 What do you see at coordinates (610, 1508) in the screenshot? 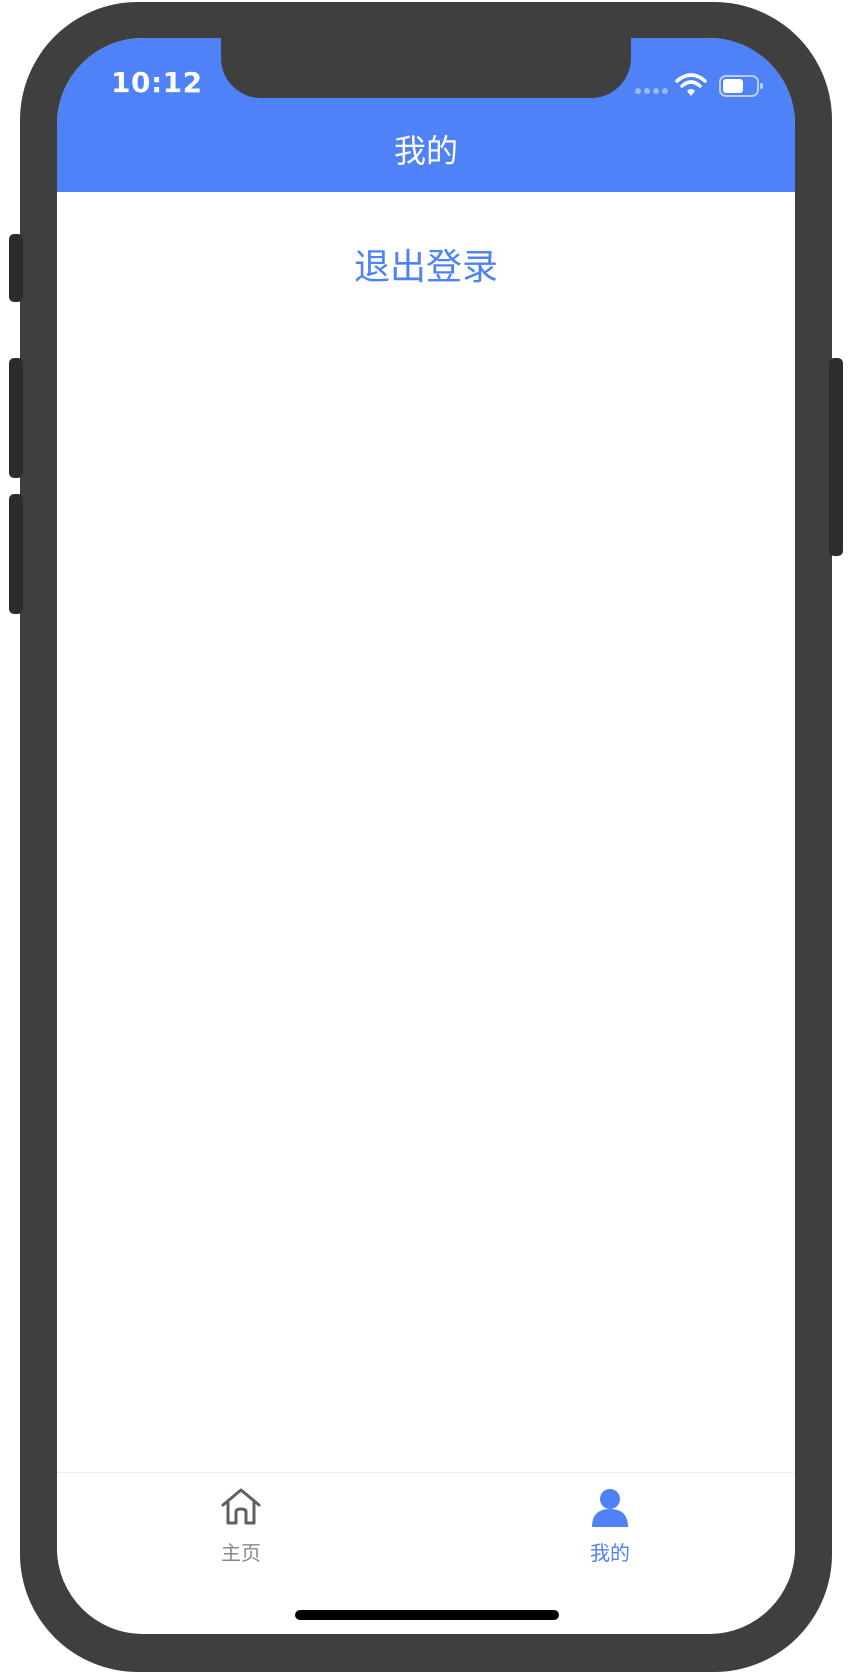
I see `user-icon` at bounding box center [610, 1508].